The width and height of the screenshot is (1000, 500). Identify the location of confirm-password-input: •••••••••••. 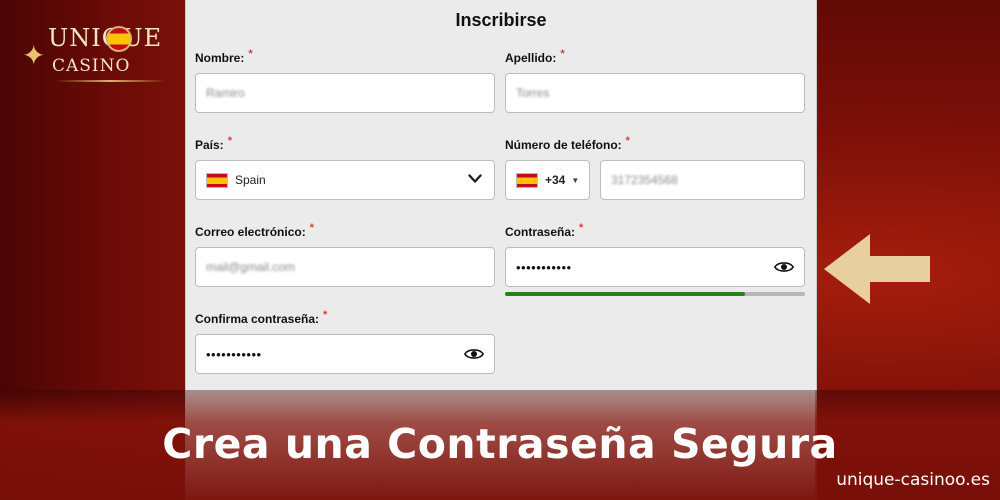
(345, 354).